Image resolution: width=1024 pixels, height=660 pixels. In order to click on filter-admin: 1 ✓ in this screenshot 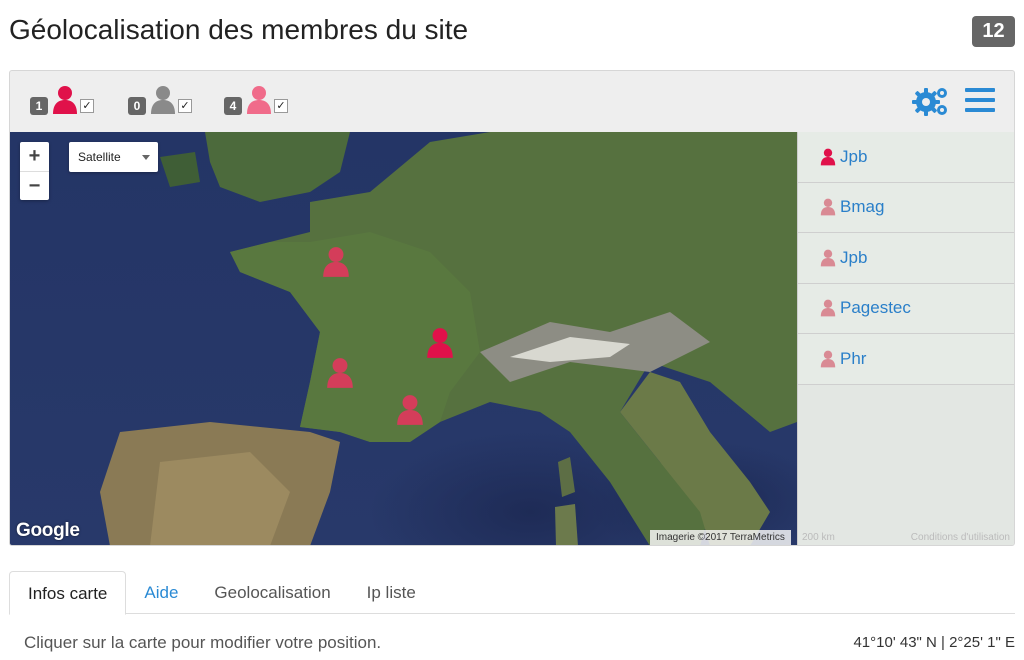, I will do `click(62, 100)`.